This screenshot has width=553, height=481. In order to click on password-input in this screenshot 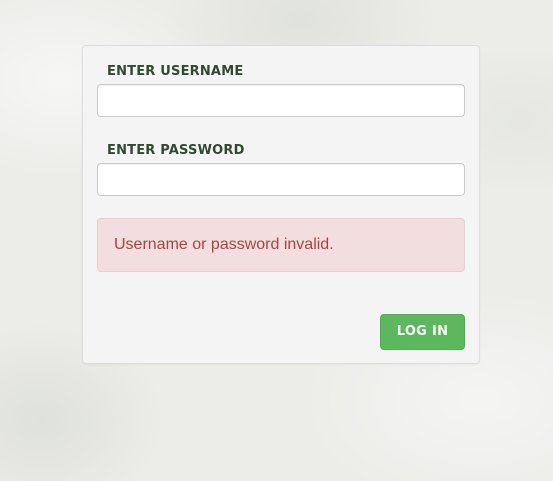, I will do `click(281, 179)`.